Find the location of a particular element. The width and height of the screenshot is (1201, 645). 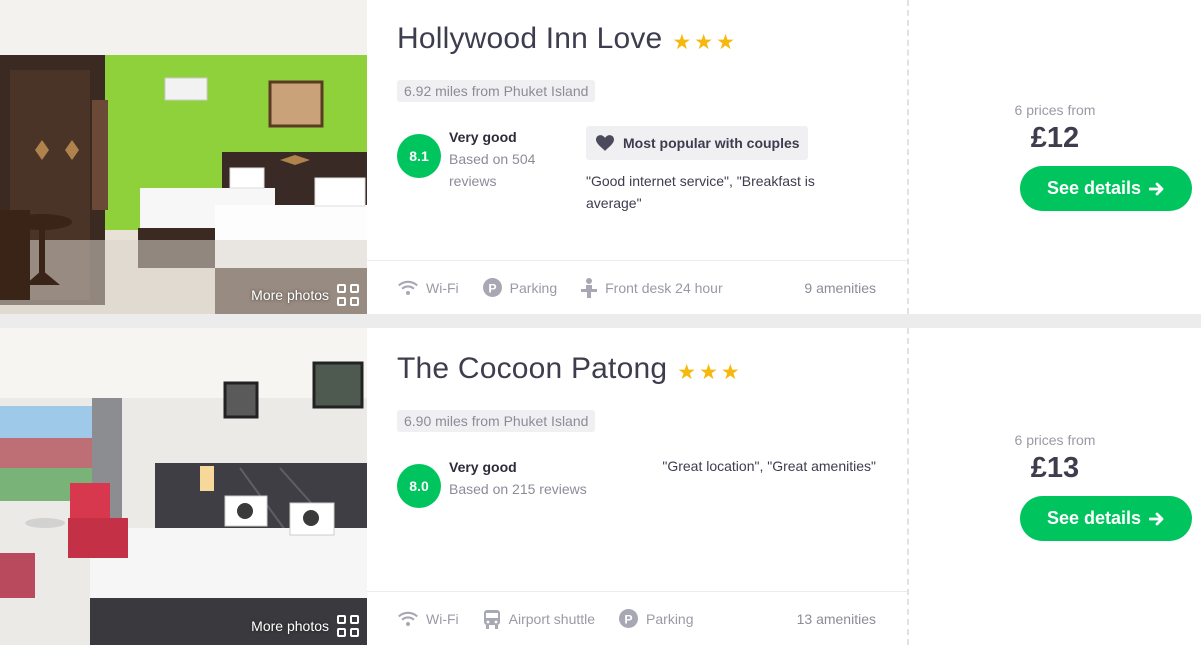

guest-rating: 8.0 Very good Based on 215 reviews is located at coordinates (492, 482).